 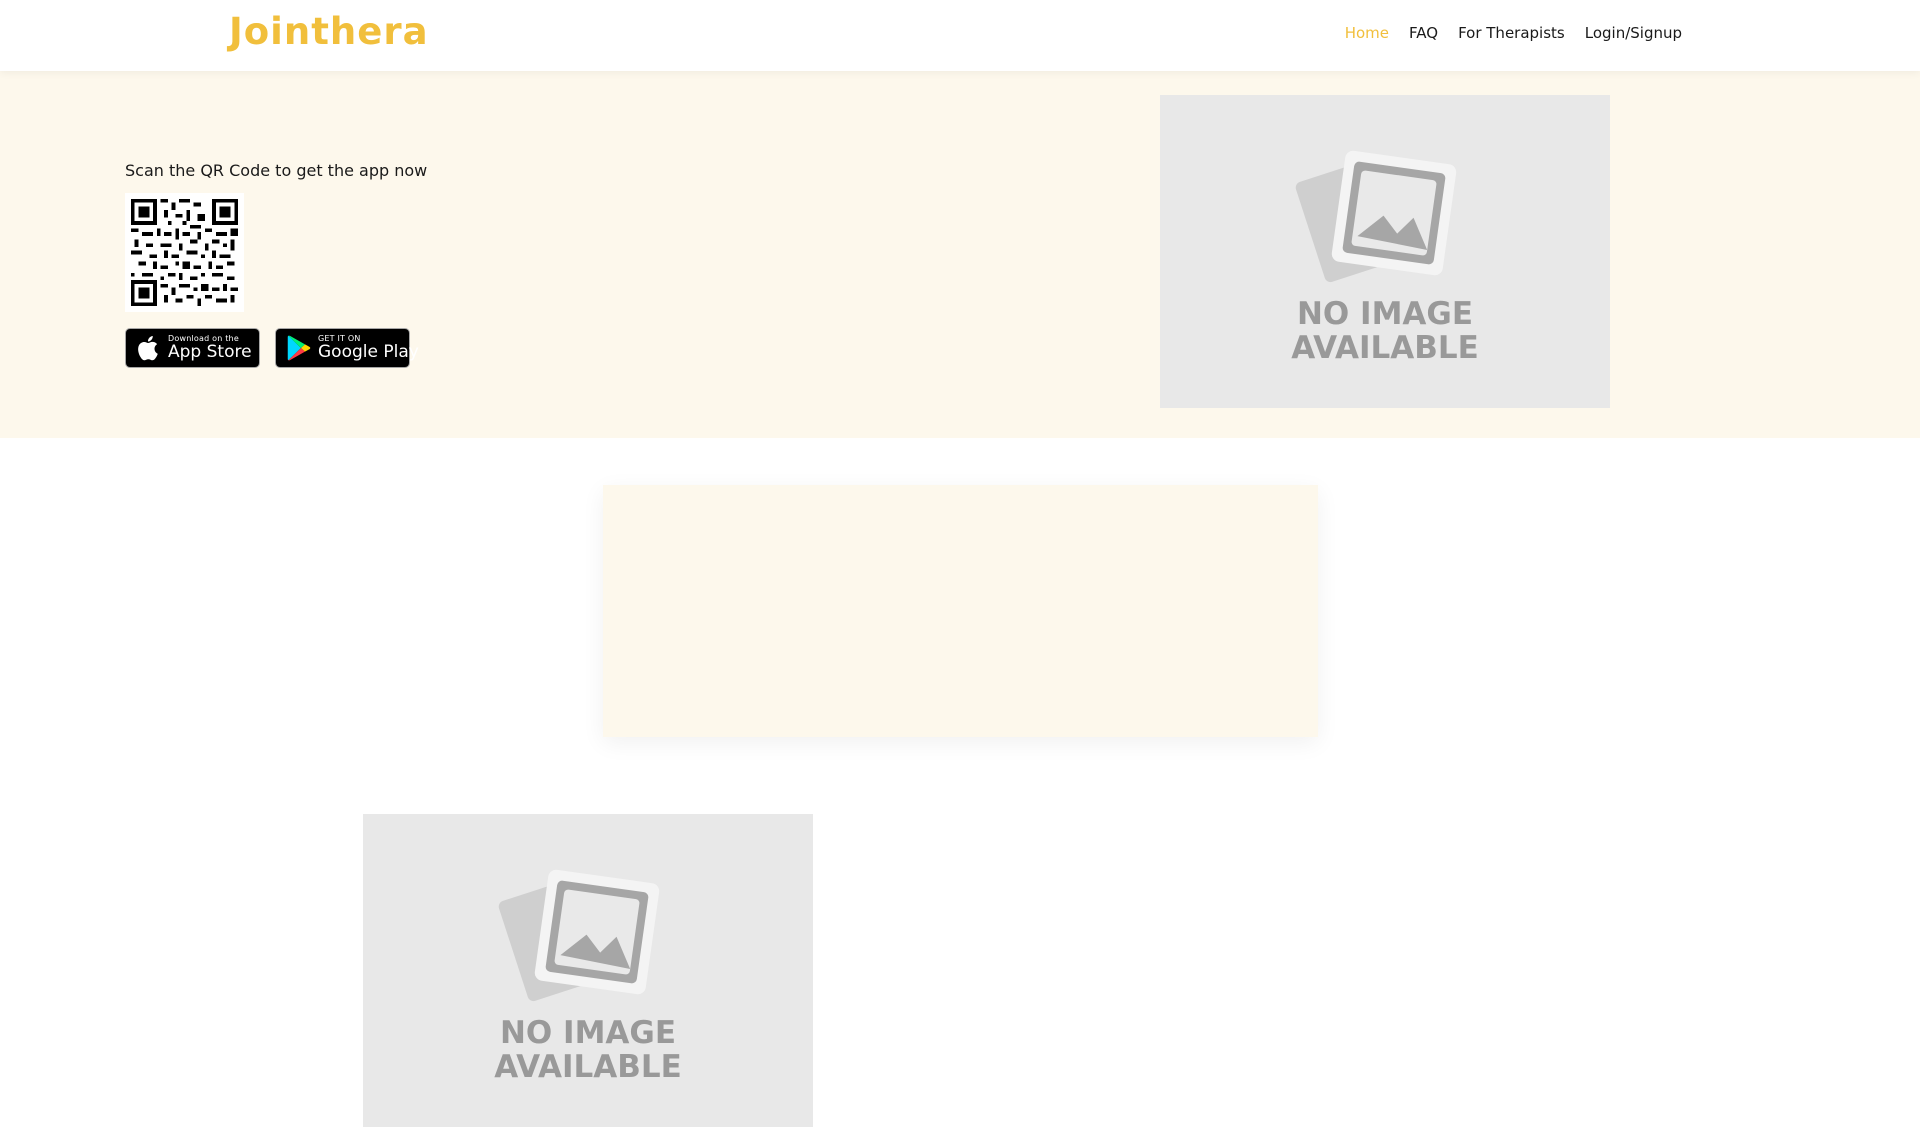 I want to click on main-nav: Home FAQ For Therapists Login/Signup, so click(x=1513, y=33).